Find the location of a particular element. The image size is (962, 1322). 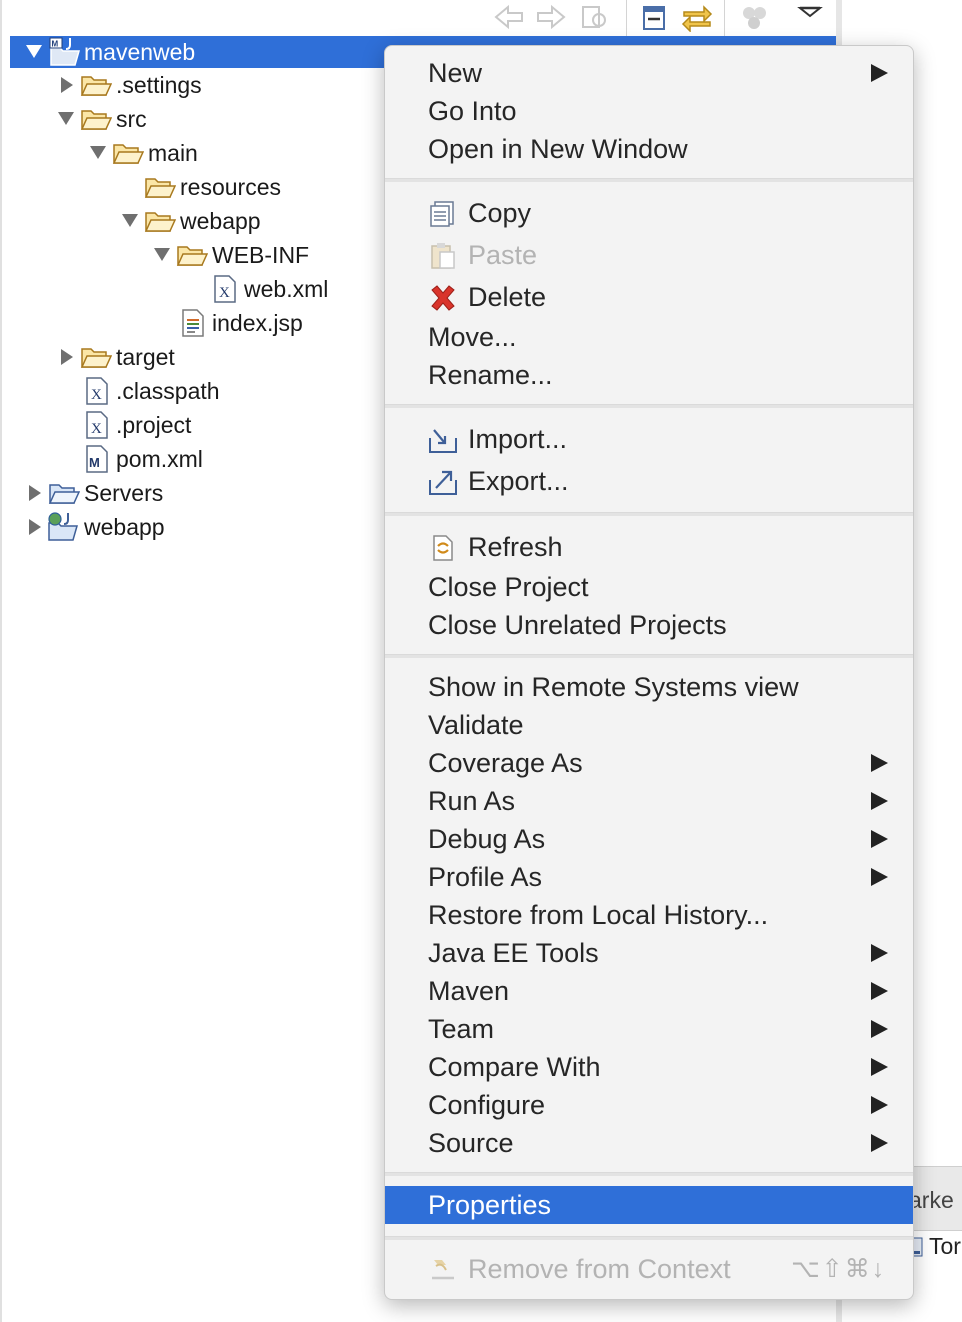

menu-item-validate: Validate is located at coordinates (649, 725).